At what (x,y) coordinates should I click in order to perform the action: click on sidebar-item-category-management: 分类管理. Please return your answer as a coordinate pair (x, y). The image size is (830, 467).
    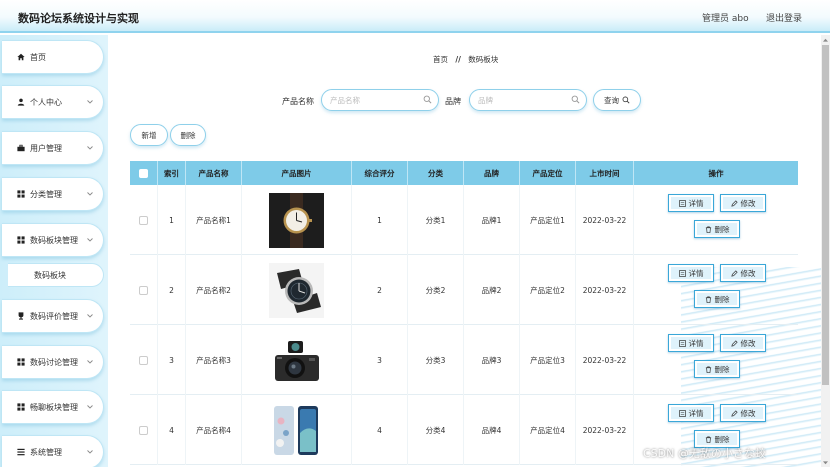
    Looking at the image, I should click on (53, 194).